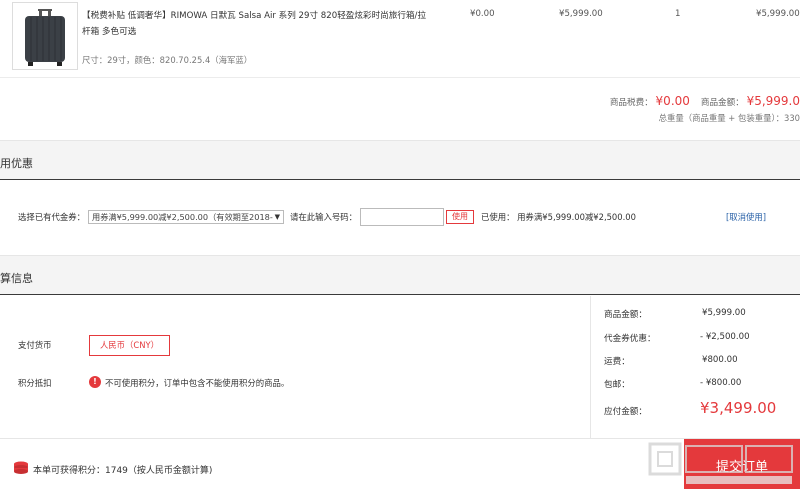 The height and width of the screenshot is (489, 800). Describe the element at coordinates (625, 315) in the screenshot. I see `summary-label-goods: 商品金额：` at that location.